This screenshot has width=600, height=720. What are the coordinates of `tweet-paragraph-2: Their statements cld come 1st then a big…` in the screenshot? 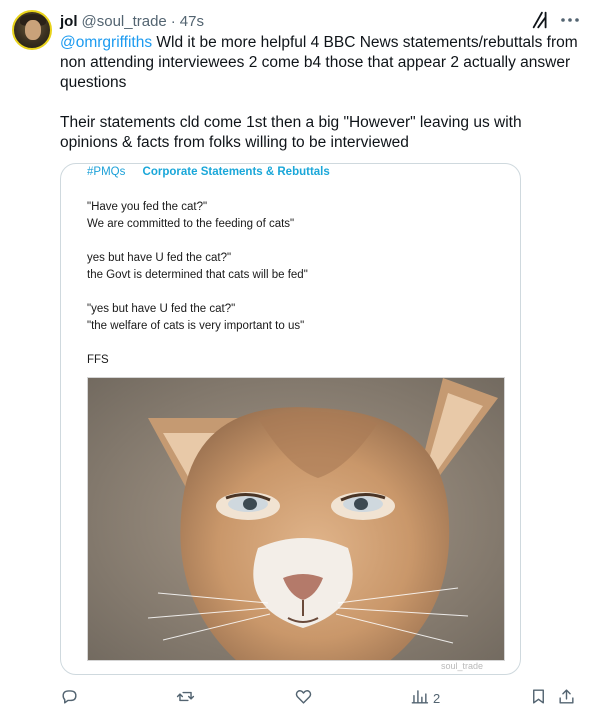 It's located at (291, 132).